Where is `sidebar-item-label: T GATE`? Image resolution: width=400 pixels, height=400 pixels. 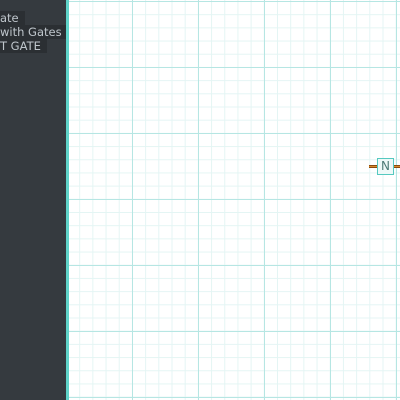 sidebar-item-label: T GATE is located at coordinates (23, 46).